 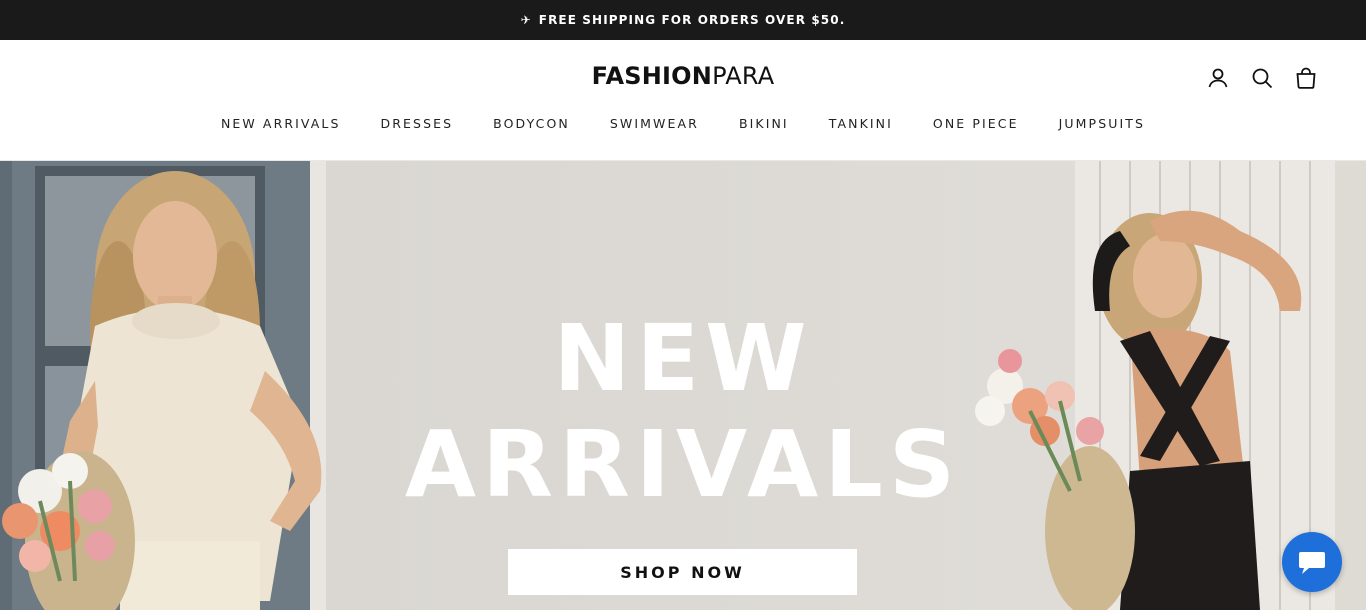 I want to click on airplane-icon: ✈, so click(x=526, y=20).